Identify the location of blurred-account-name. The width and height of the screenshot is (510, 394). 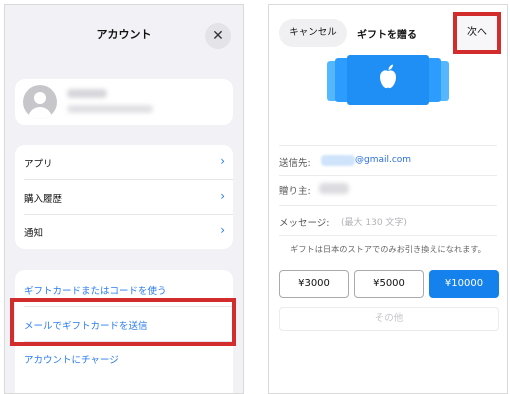
(87, 93).